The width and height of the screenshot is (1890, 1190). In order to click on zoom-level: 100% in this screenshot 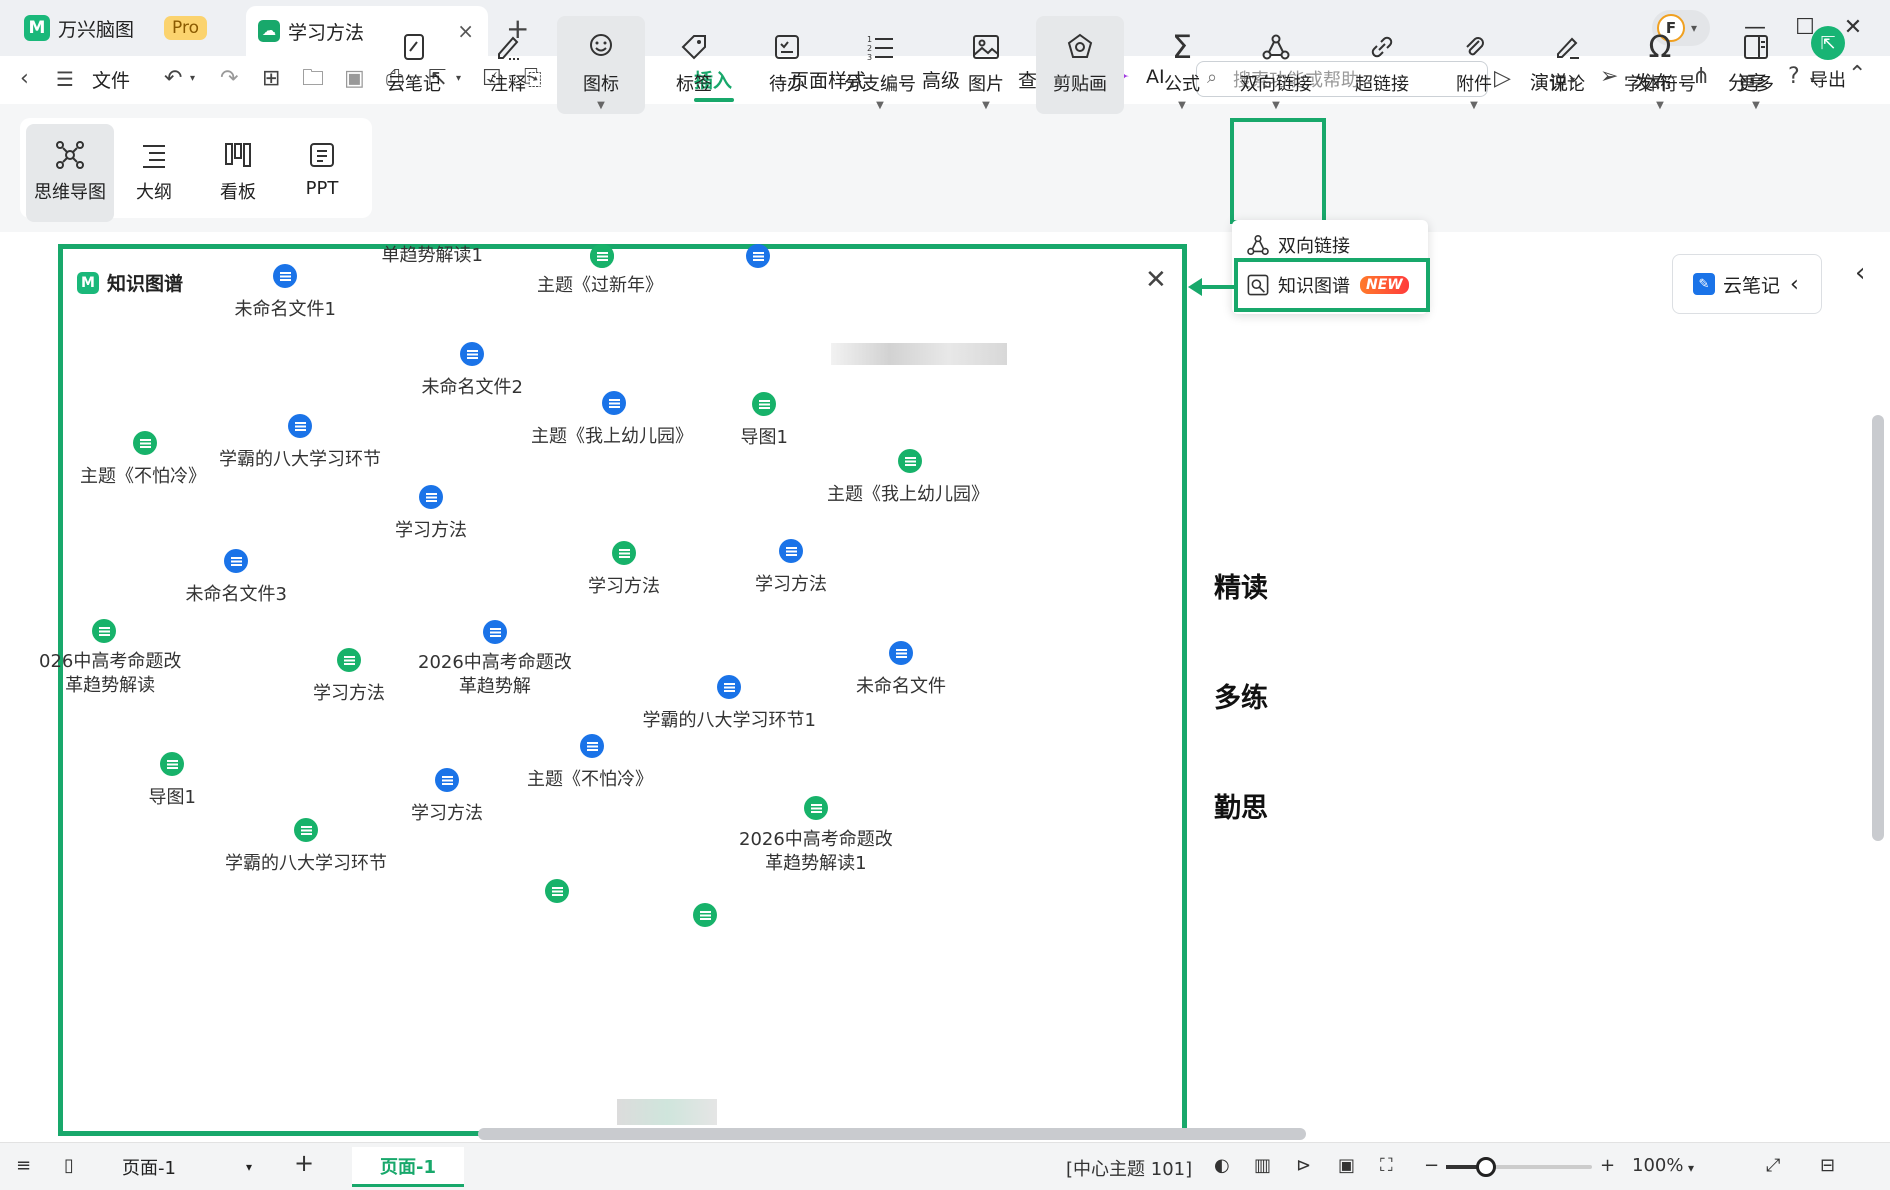, I will do `click(1657, 1165)`.